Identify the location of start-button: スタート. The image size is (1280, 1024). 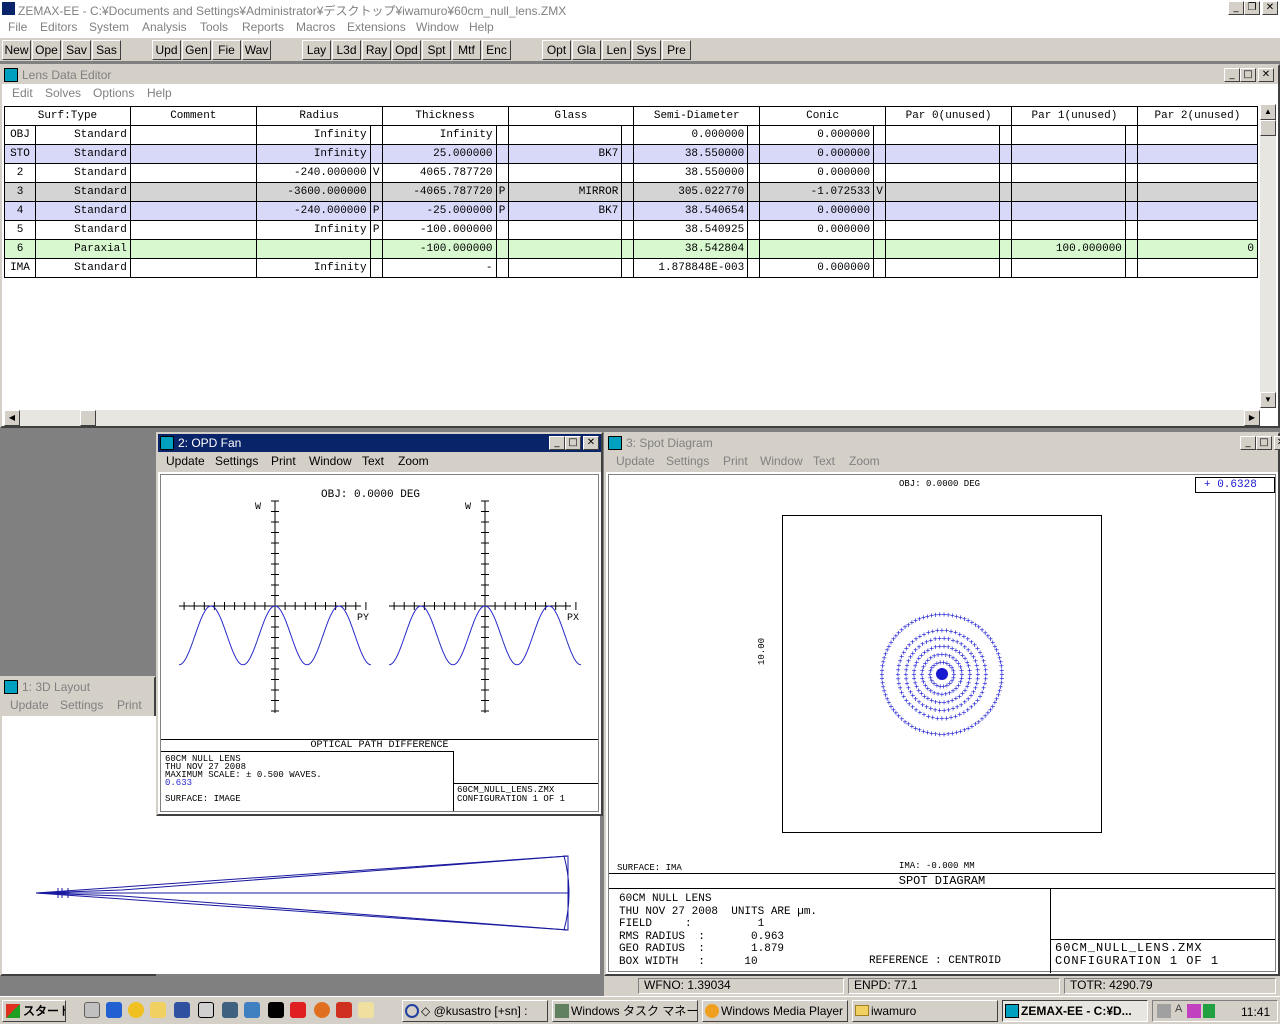
(34, 1011).